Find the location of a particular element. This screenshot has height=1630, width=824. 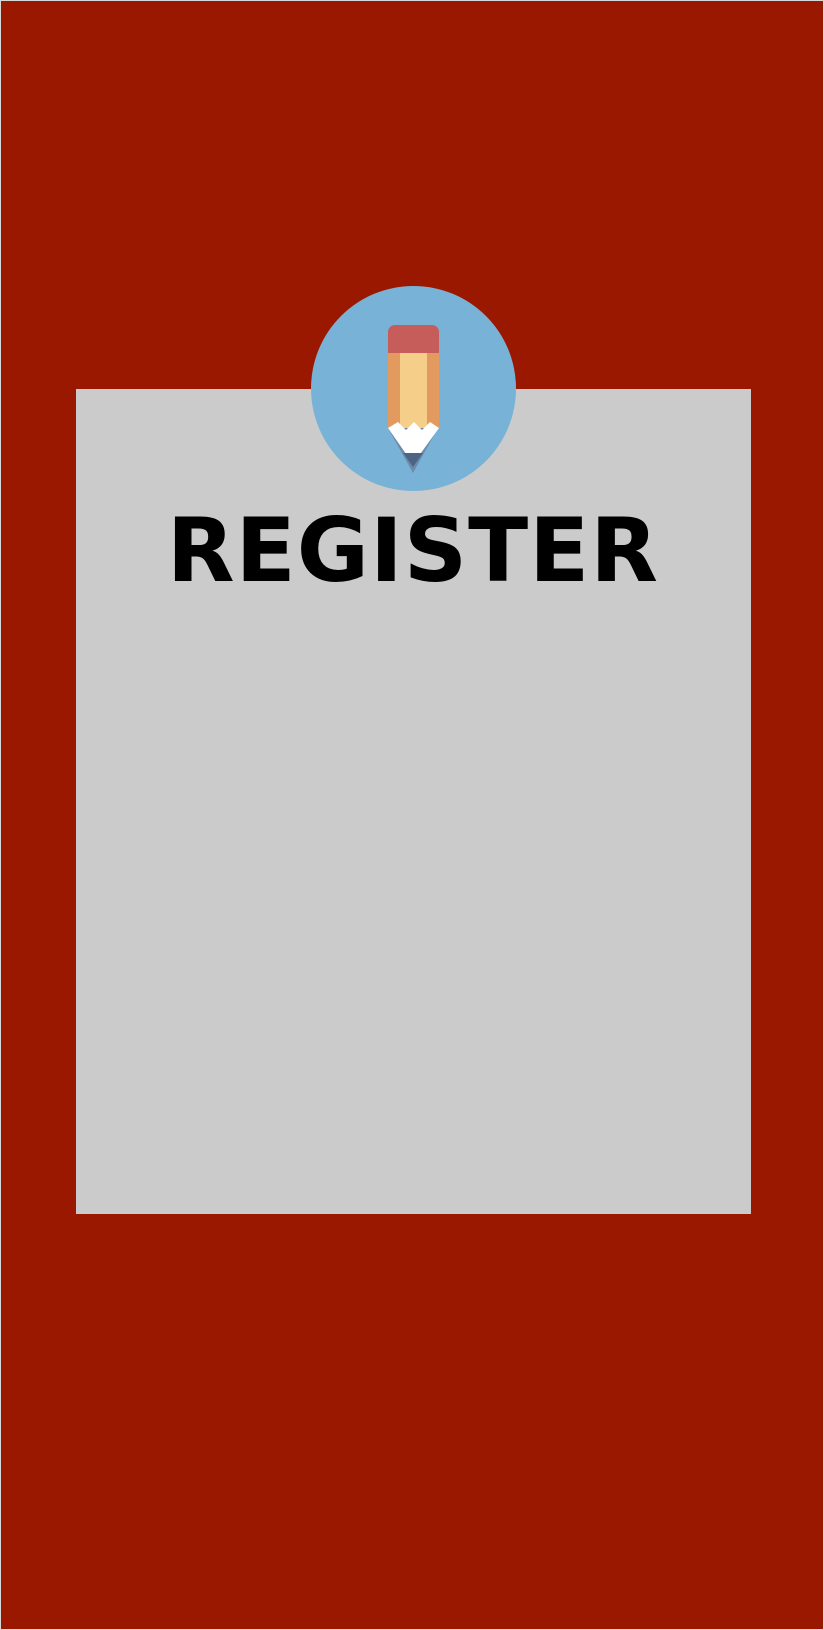

pencil-badge is located at coordinates (413, 388).